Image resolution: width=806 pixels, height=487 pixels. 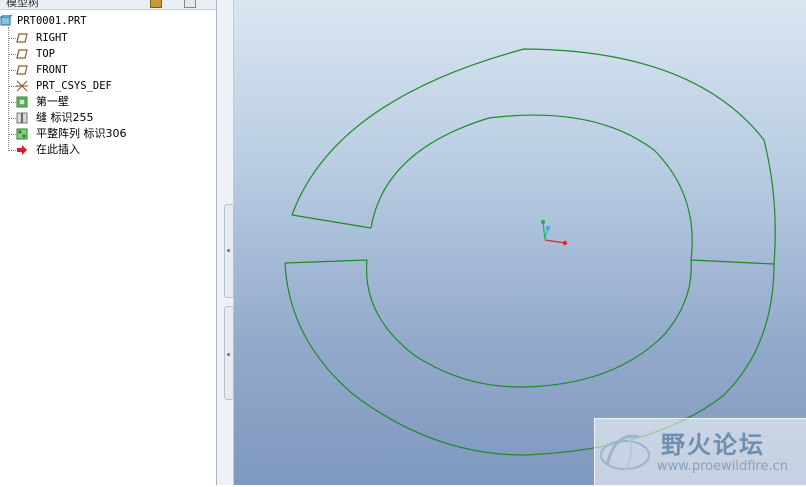 I want to click on model-tree-header: 模型树, so click(x=108, y=5).